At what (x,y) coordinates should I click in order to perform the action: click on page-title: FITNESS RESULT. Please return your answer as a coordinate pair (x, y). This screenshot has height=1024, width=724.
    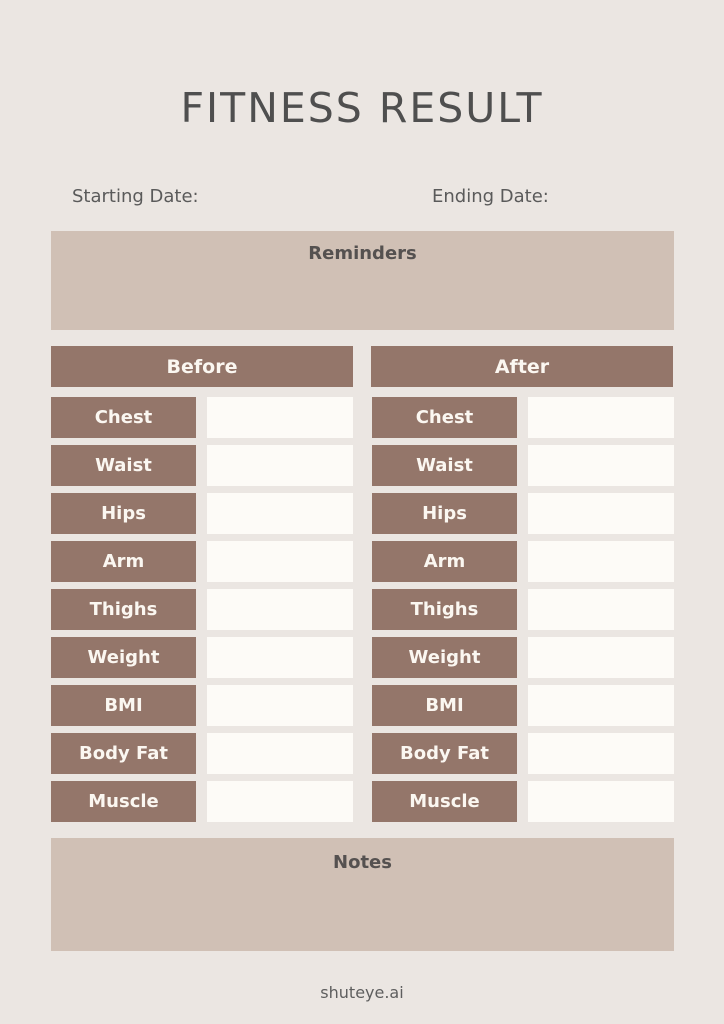
    Looking at the image, I should click on (362, 108).